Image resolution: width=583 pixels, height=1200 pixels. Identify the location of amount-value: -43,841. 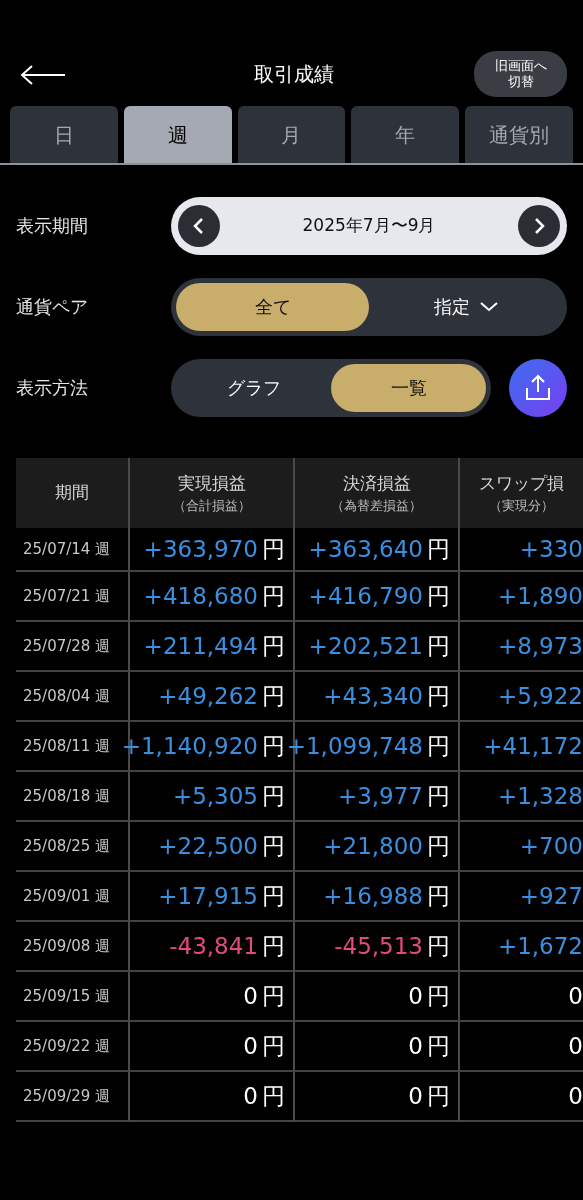
(213, 946).